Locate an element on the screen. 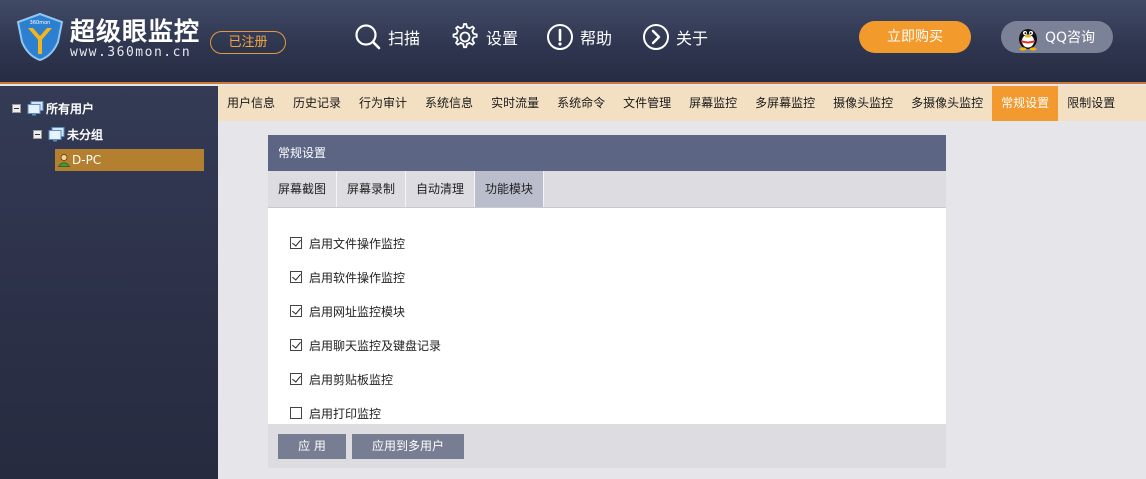  nav-settings-label: 设置 is located at coordinates (502, 38).